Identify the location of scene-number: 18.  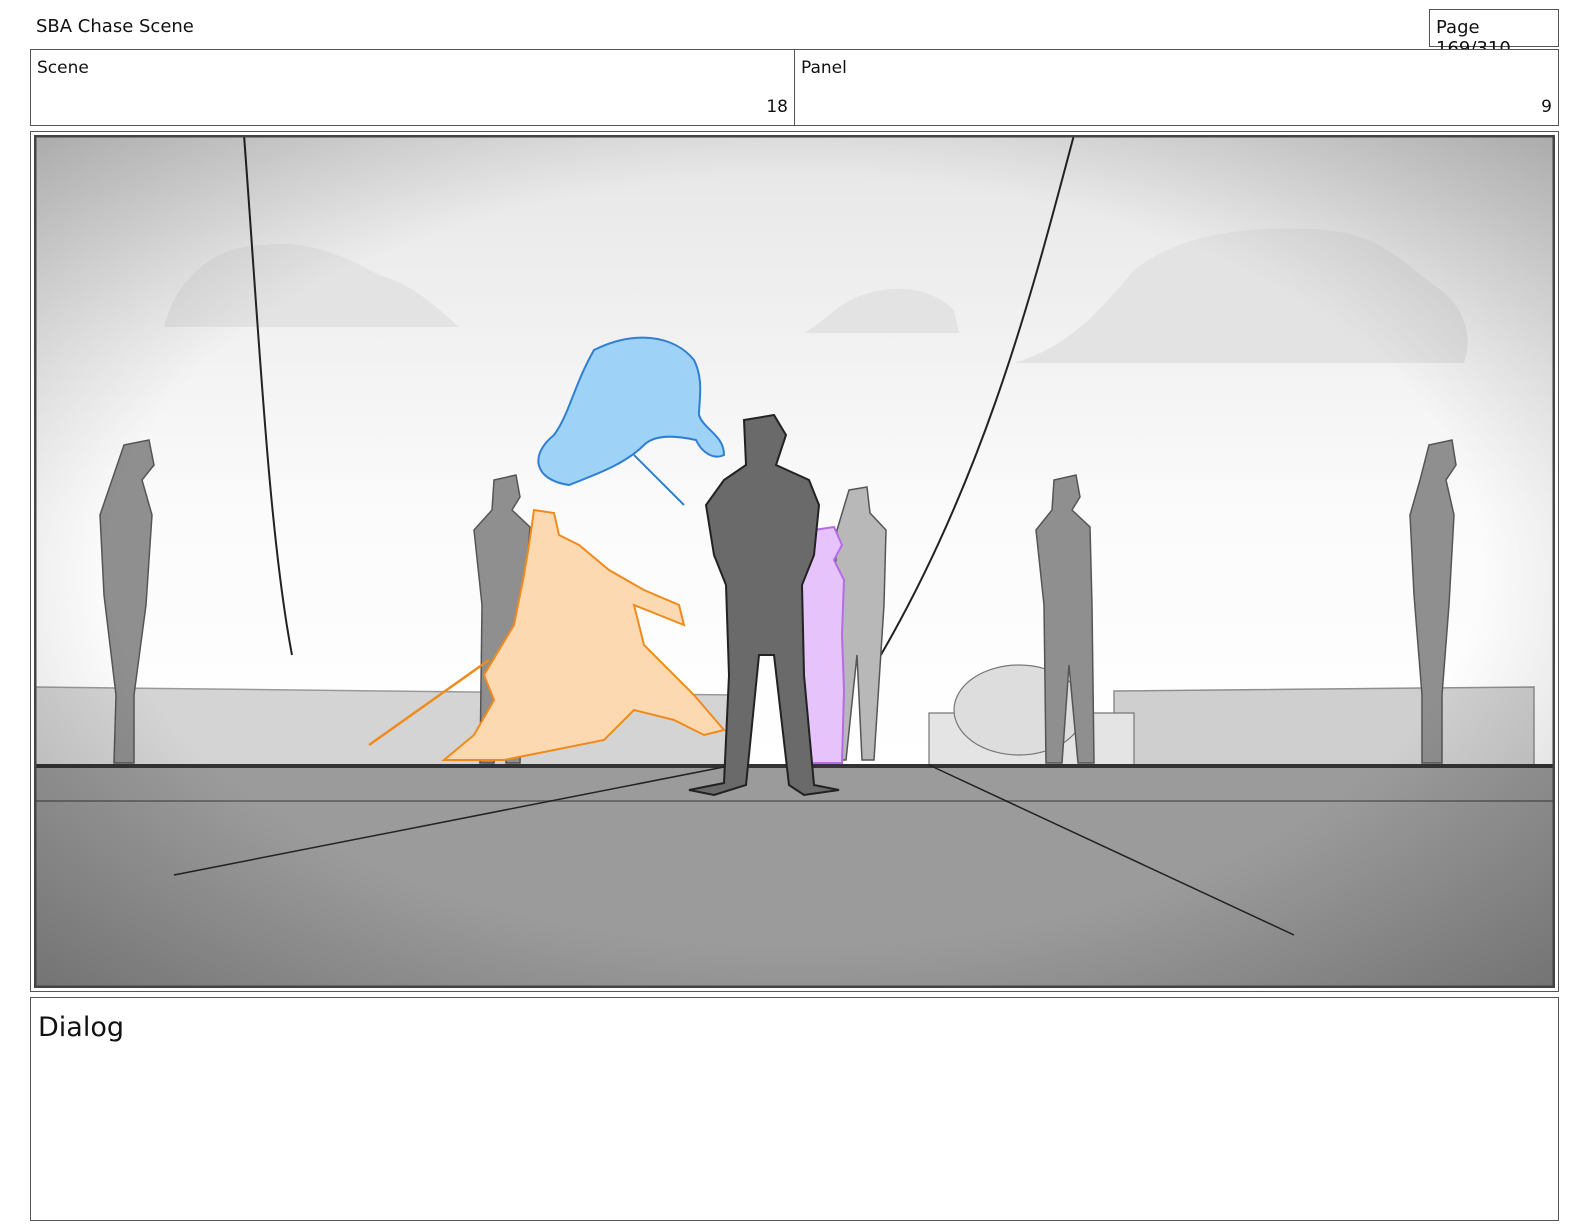
(777, 107).